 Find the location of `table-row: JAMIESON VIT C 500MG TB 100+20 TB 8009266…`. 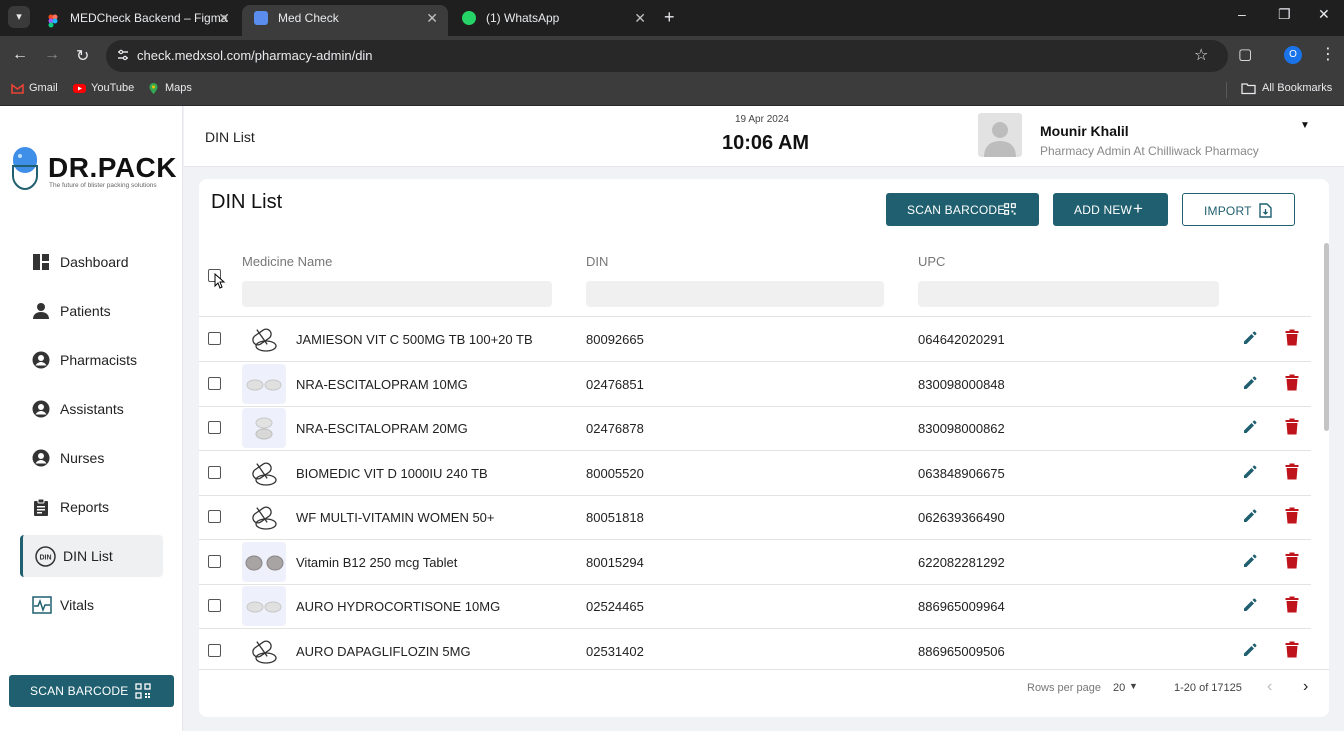

table-row: JAMIESON VIT C 500MG TB 100+20 TB 8009266… is located at coordinates (755, 339).